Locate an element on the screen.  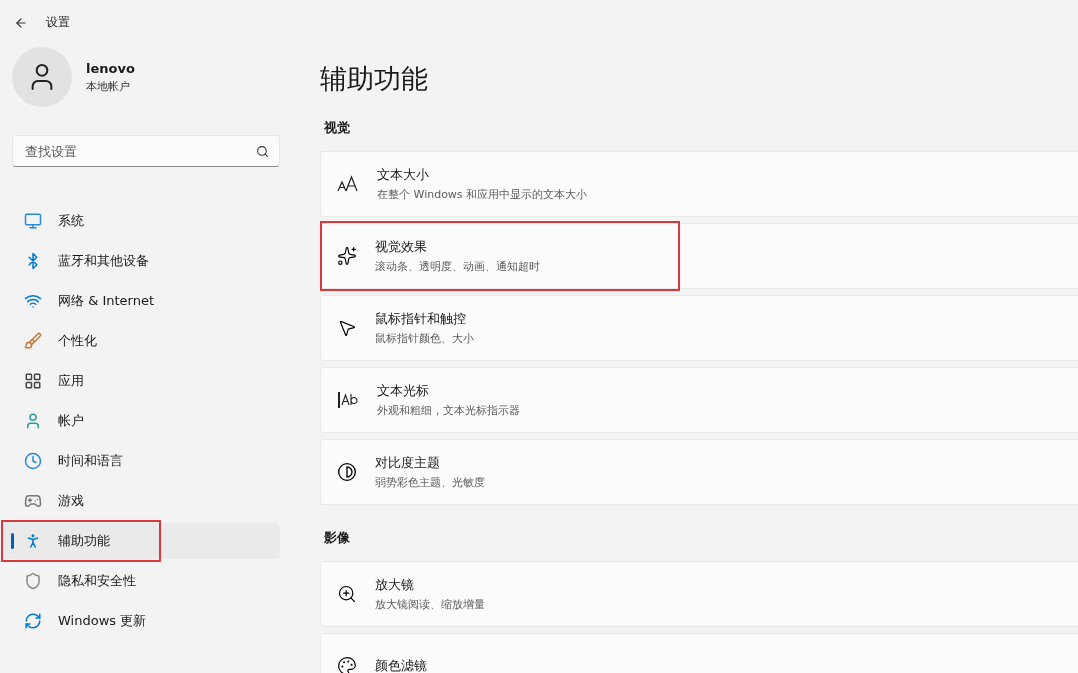
sidebar-item: 辅助功能 is located at coordinates (141, 541).